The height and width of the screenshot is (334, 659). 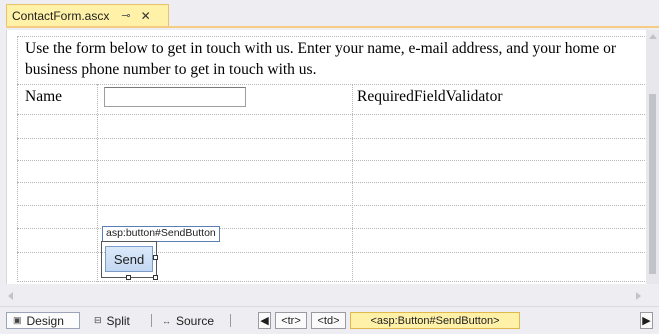 I want to click on vertical-scrollbar, so click(x=652, y=157).